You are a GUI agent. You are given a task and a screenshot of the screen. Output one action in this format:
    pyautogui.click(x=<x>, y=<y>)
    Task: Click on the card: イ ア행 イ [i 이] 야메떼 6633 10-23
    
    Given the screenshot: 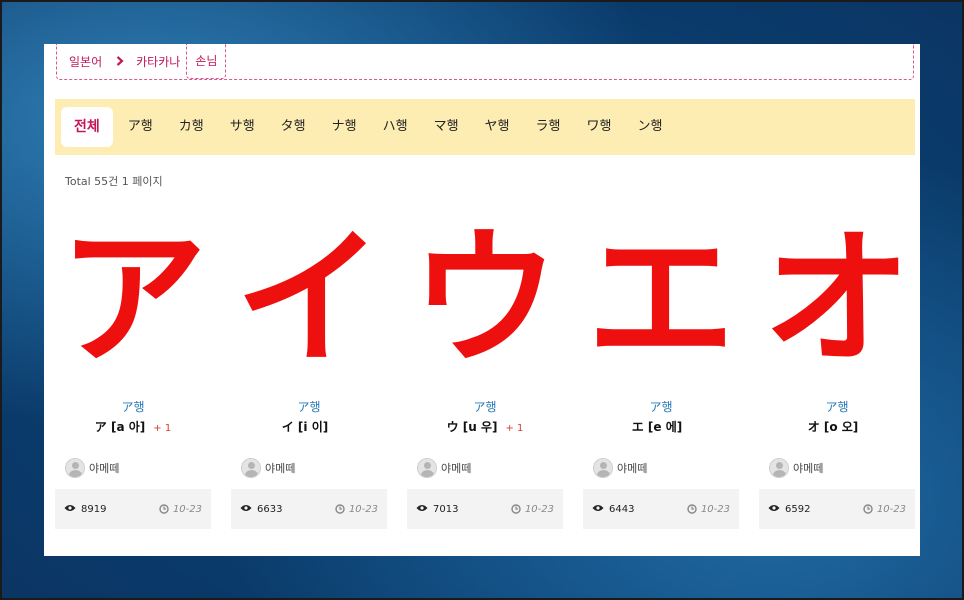 What is the action you would take?
    pyautogui.click(x=309, y=374)
    